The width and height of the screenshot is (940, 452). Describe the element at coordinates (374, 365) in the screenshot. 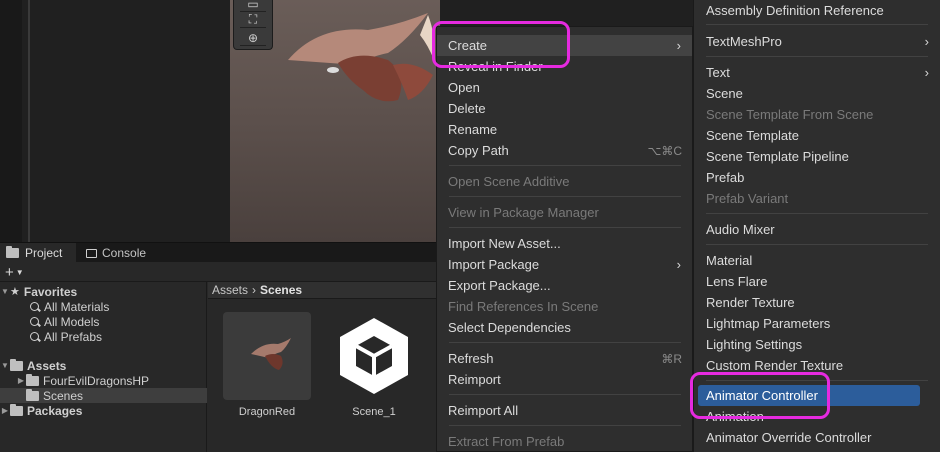

I see `asset-tile-scene-1: Scene_1` at that location.